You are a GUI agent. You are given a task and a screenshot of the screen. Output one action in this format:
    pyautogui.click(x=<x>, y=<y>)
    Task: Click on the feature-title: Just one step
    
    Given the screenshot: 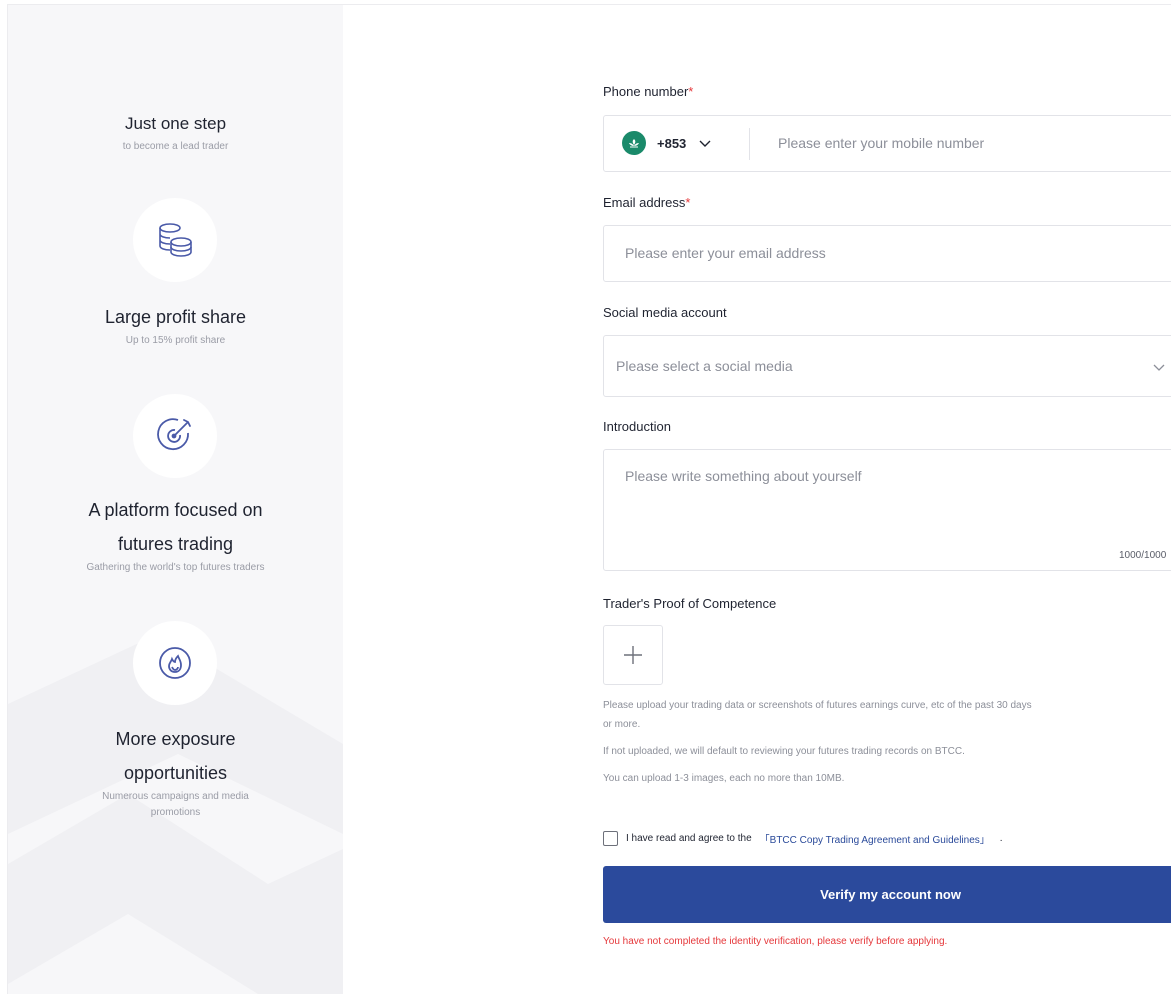 What is the action you would take?
    pyautogui.click(x=175, y=123)
    